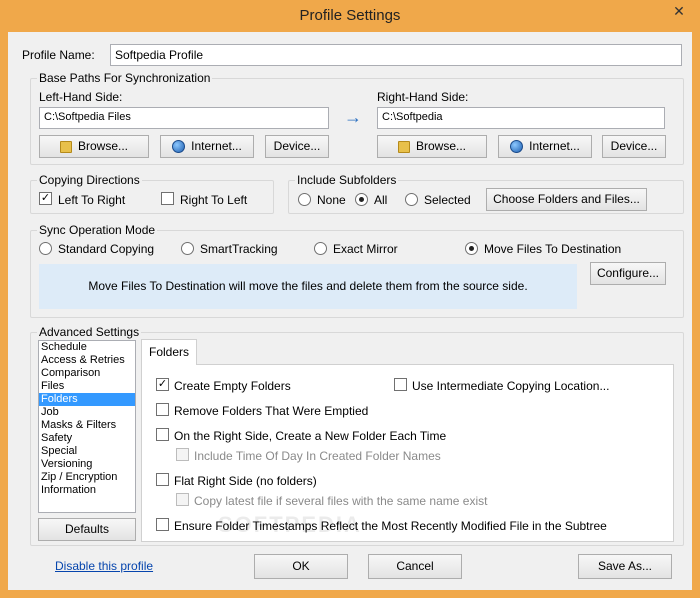  I want to click on advanced-category-item: Information, so click(87, 490).